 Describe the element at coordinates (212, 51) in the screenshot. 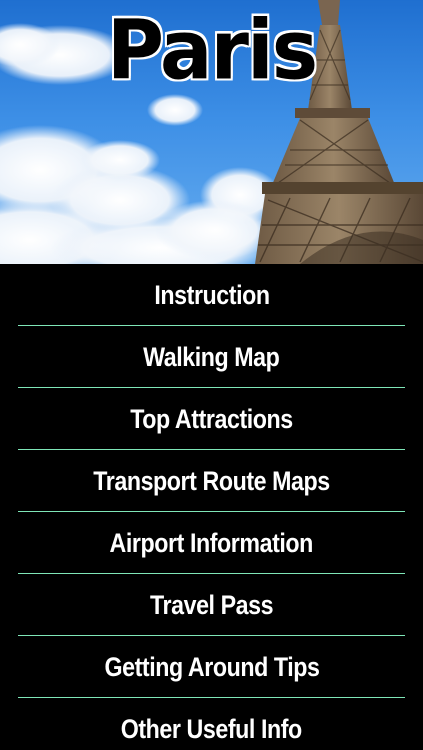

I see `page-title: Paris` at that location.